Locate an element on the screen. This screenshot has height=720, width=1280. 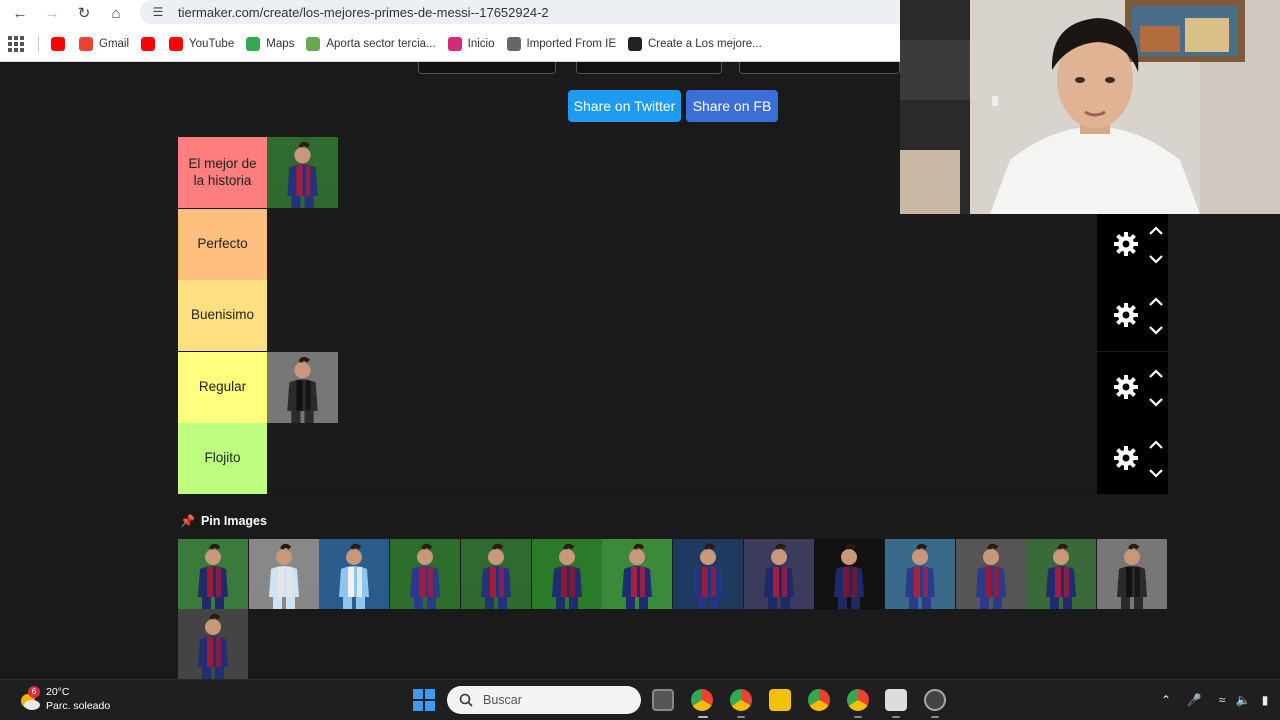
bookmark-1: Gmail is located at coordinates (104, 44).